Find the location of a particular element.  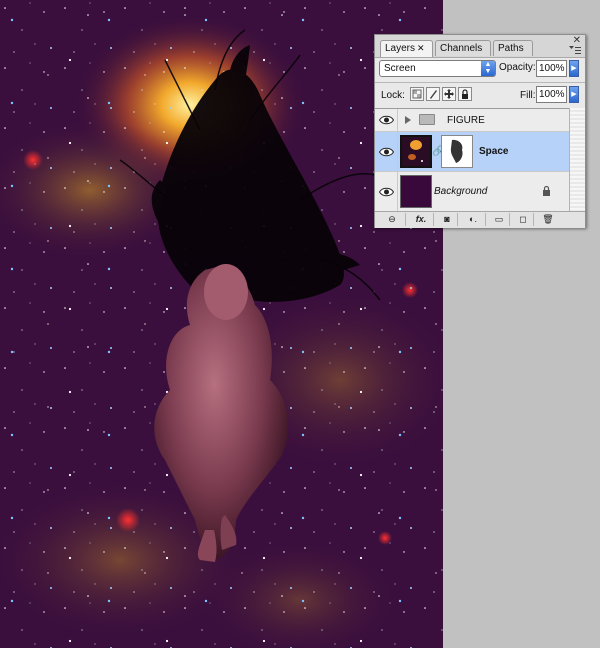

tab-channels: Channels is located at coordinates (463, 48).